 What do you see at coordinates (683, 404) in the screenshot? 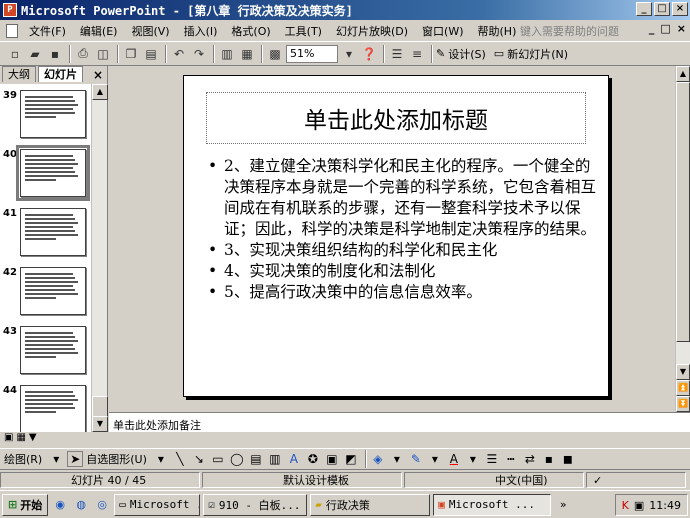
I see `next-slide-icon: ⏬` at bounding box center [683, 404].